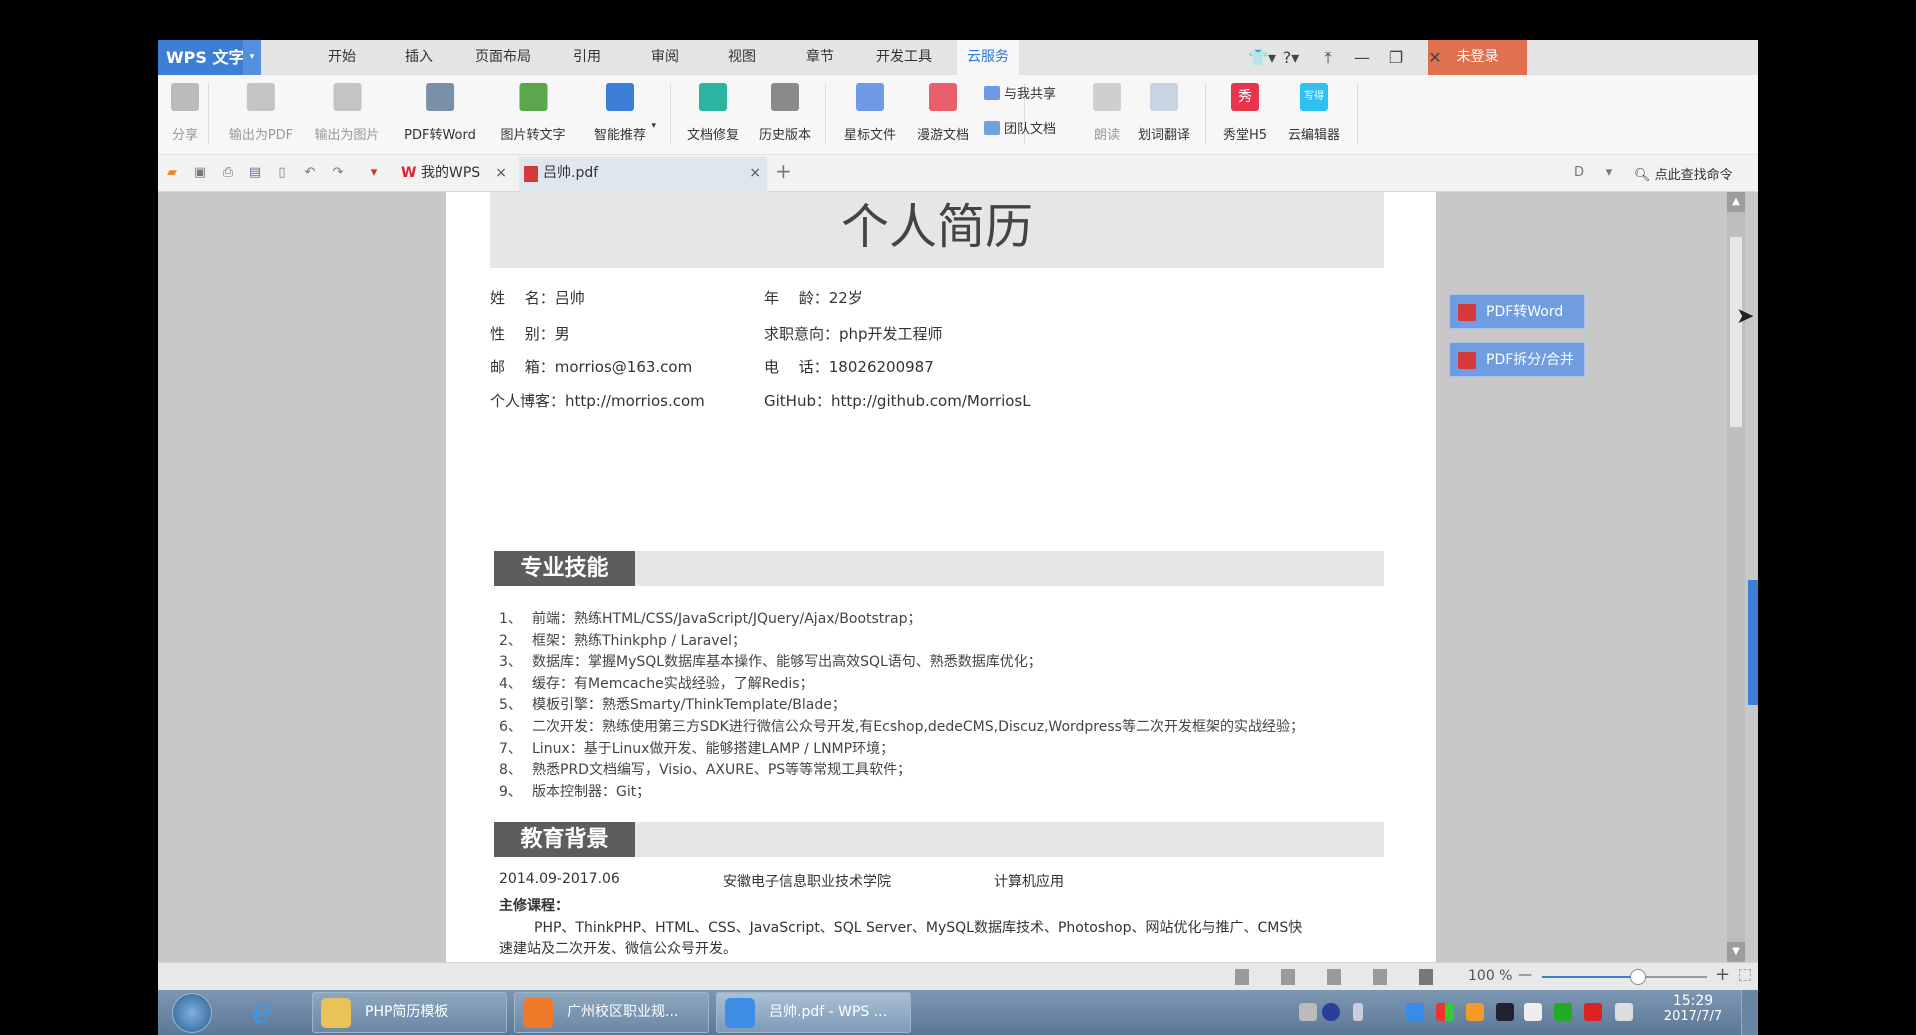 This screenshot has height=1035, width=1916. Describe the element at coordinates (347, 115) in the screenshot. I see `ribbon-export-image-button: 输出为图片` at that location.